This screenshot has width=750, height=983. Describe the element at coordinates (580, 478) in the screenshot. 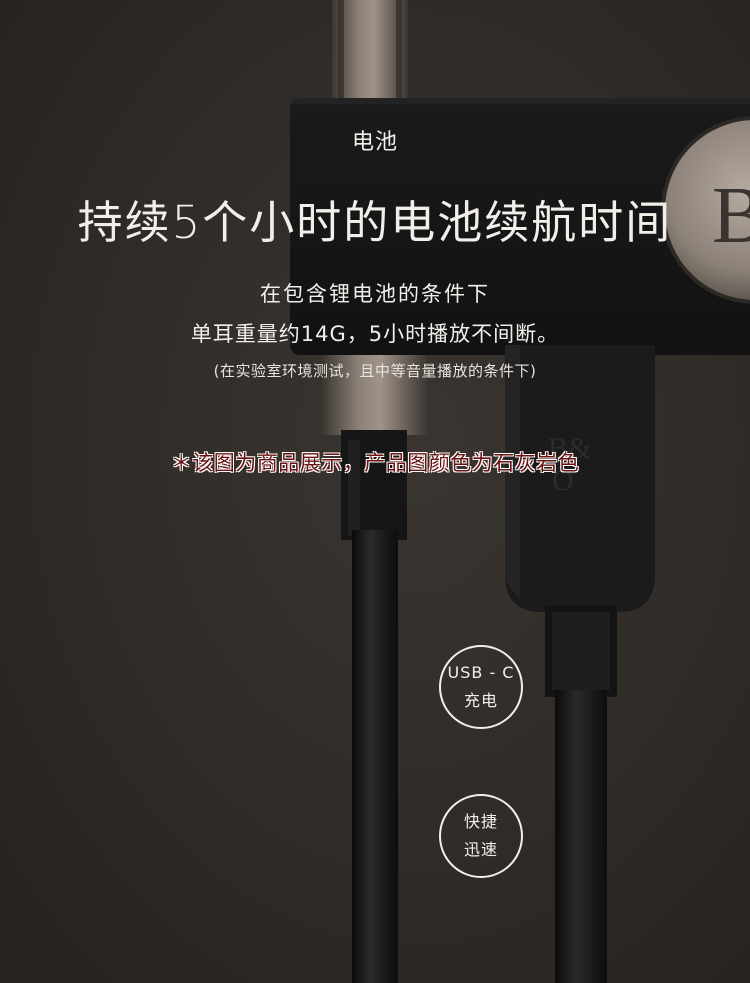

I see `usb-c-connector-body` at that location.